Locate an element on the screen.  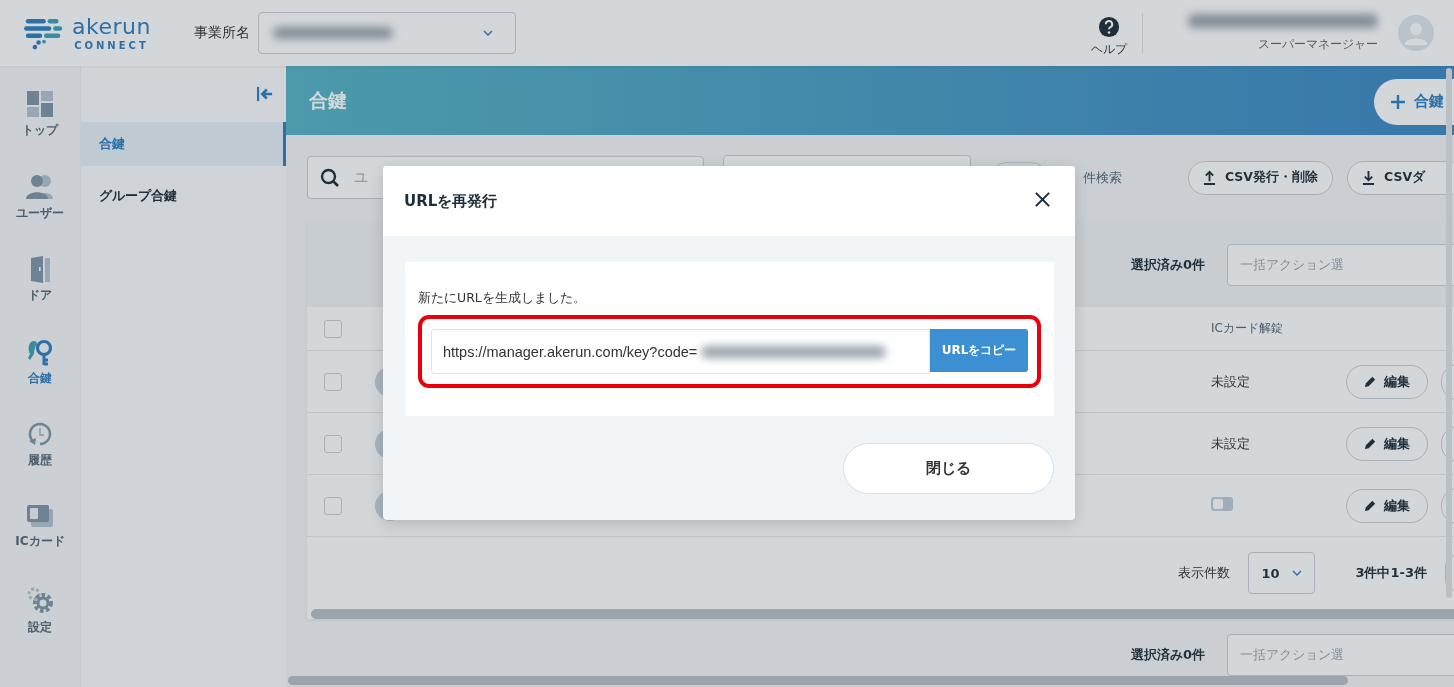
history-icon is located at coordinates (40, 434).